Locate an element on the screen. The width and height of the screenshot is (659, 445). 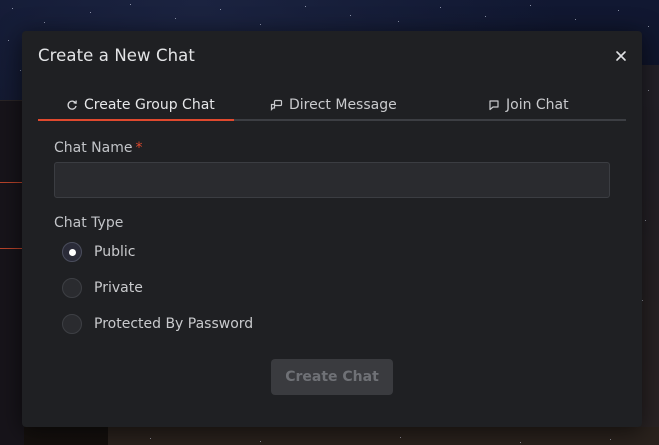
tab-label: Direct Message is located at coordinates (343, 105).